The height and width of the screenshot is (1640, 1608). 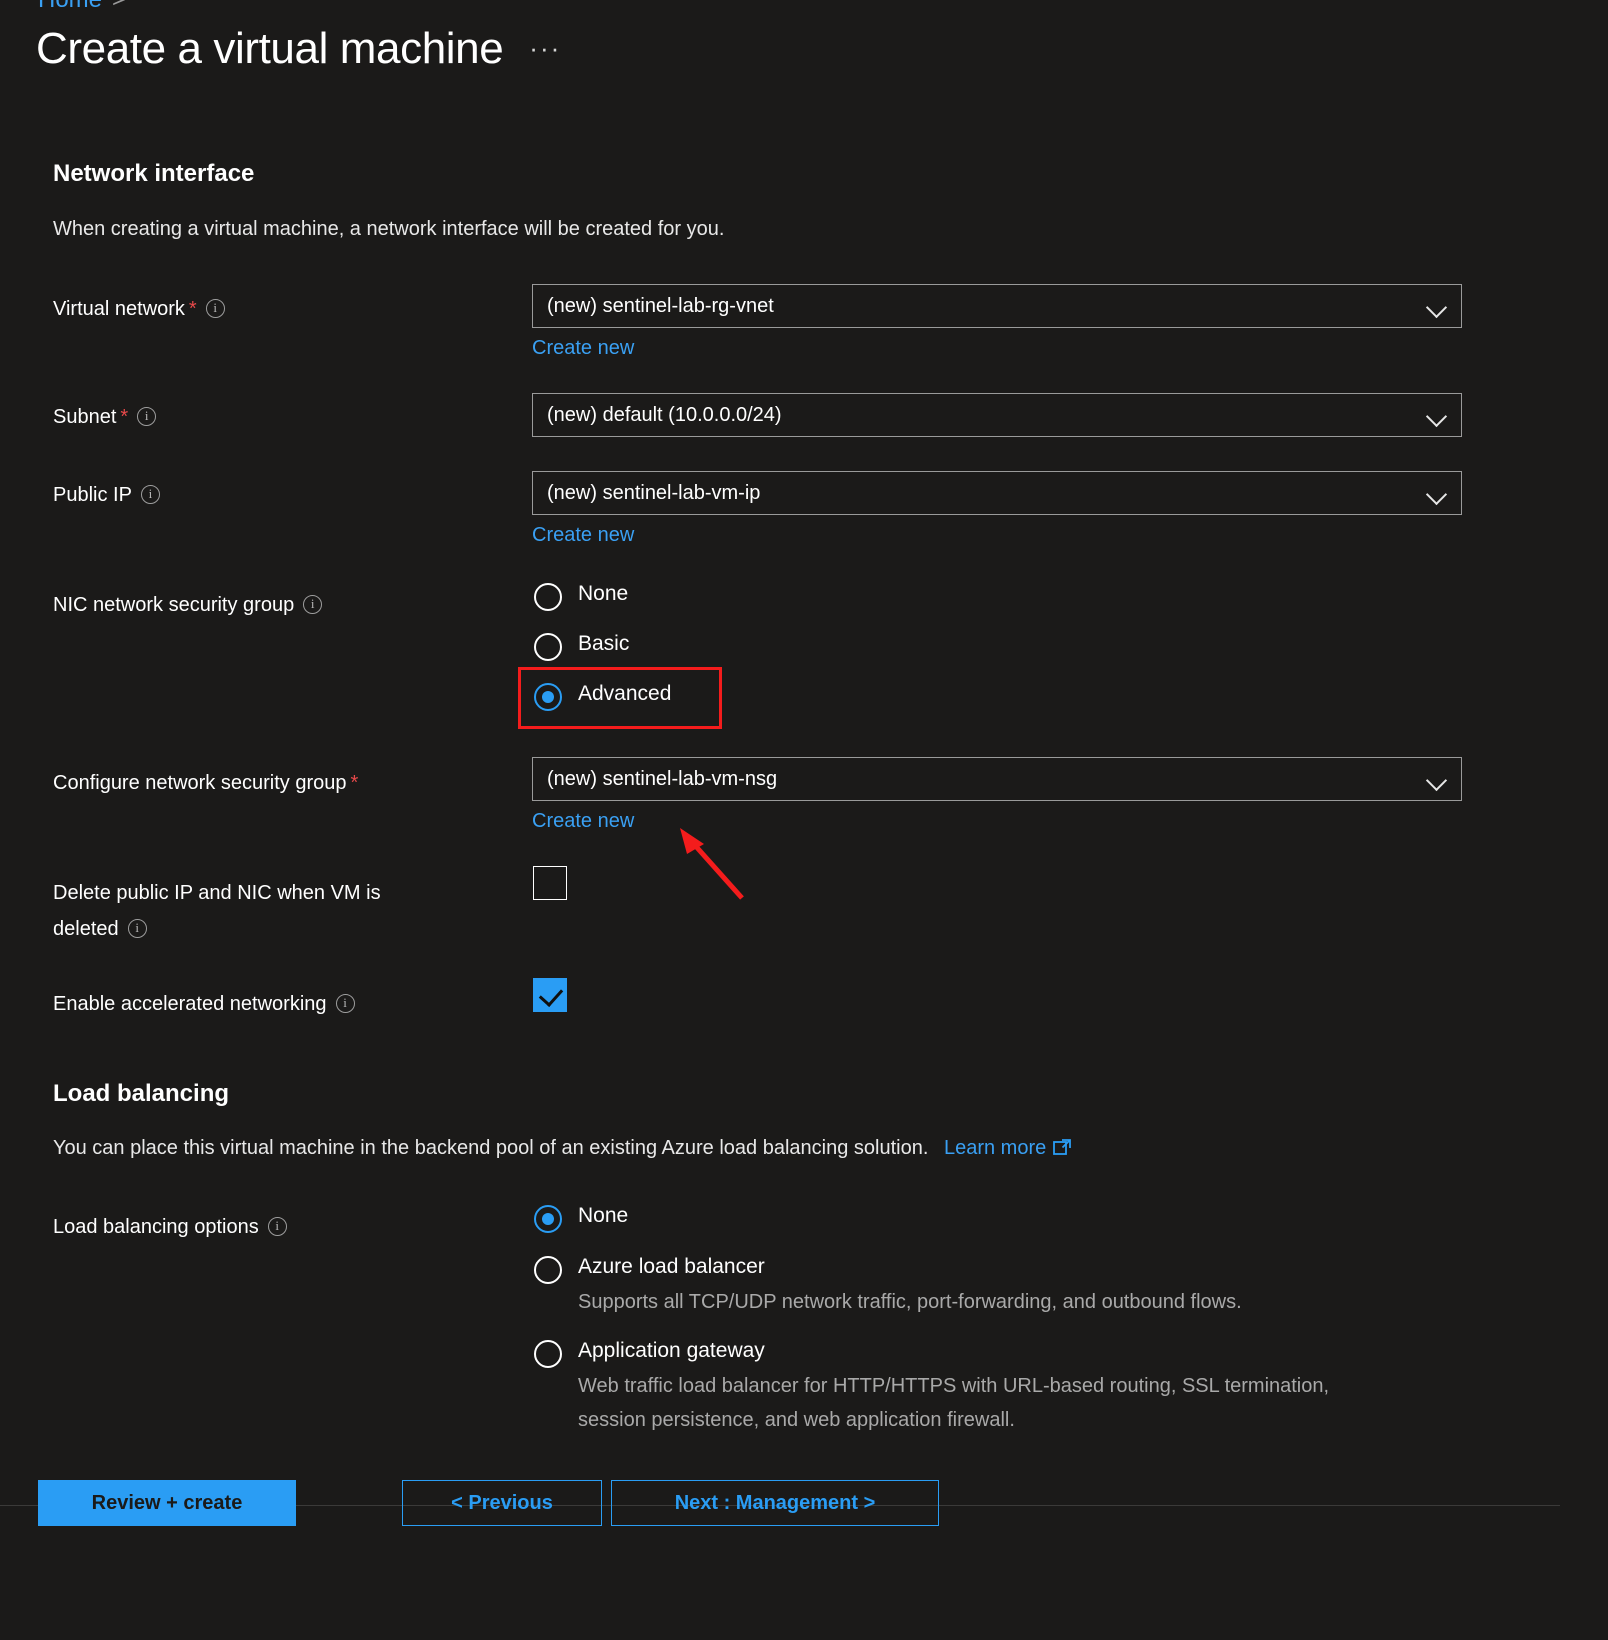 What do you see at coordinates (604, 643) in the screenshot?
I see `radio-label: Basic` at bounding box center [604, 643].